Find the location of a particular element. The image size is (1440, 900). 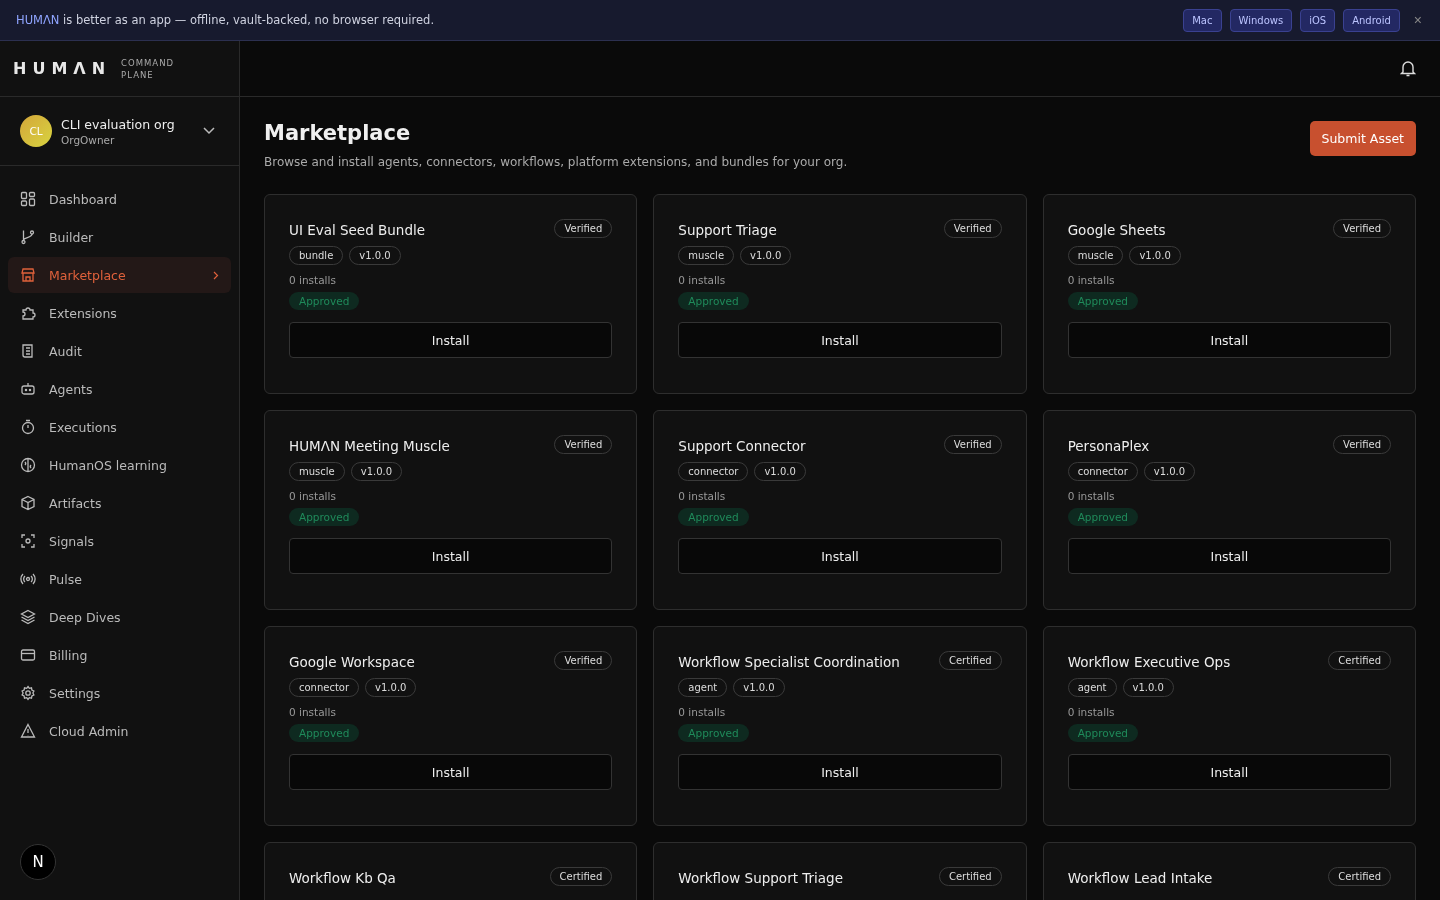

nav-item: Extensions is located at coordinates (119, 313).